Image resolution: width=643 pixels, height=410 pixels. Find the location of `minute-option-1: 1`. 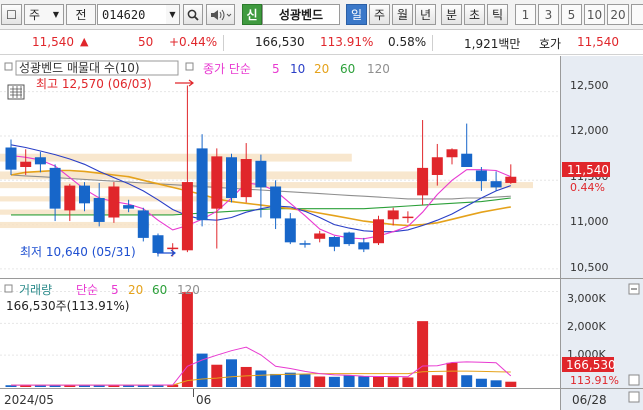

minute-option-1: 1 is located at coordinates (525, 14).